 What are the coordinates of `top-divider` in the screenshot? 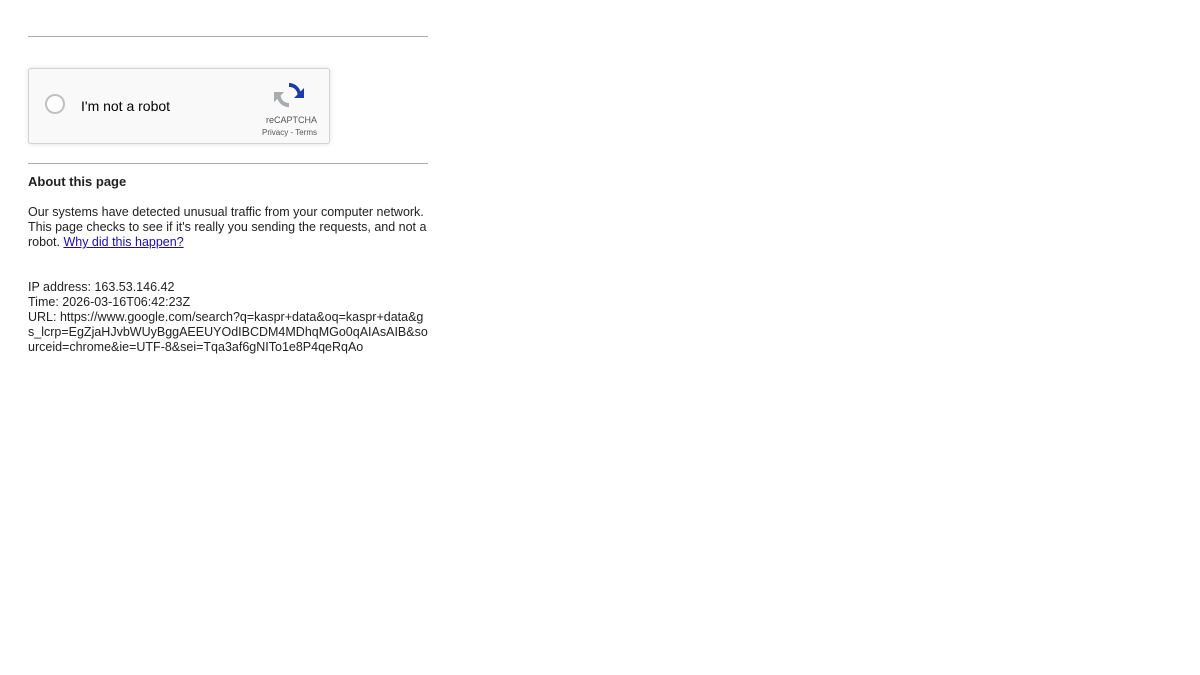 It's located at (228, 36).